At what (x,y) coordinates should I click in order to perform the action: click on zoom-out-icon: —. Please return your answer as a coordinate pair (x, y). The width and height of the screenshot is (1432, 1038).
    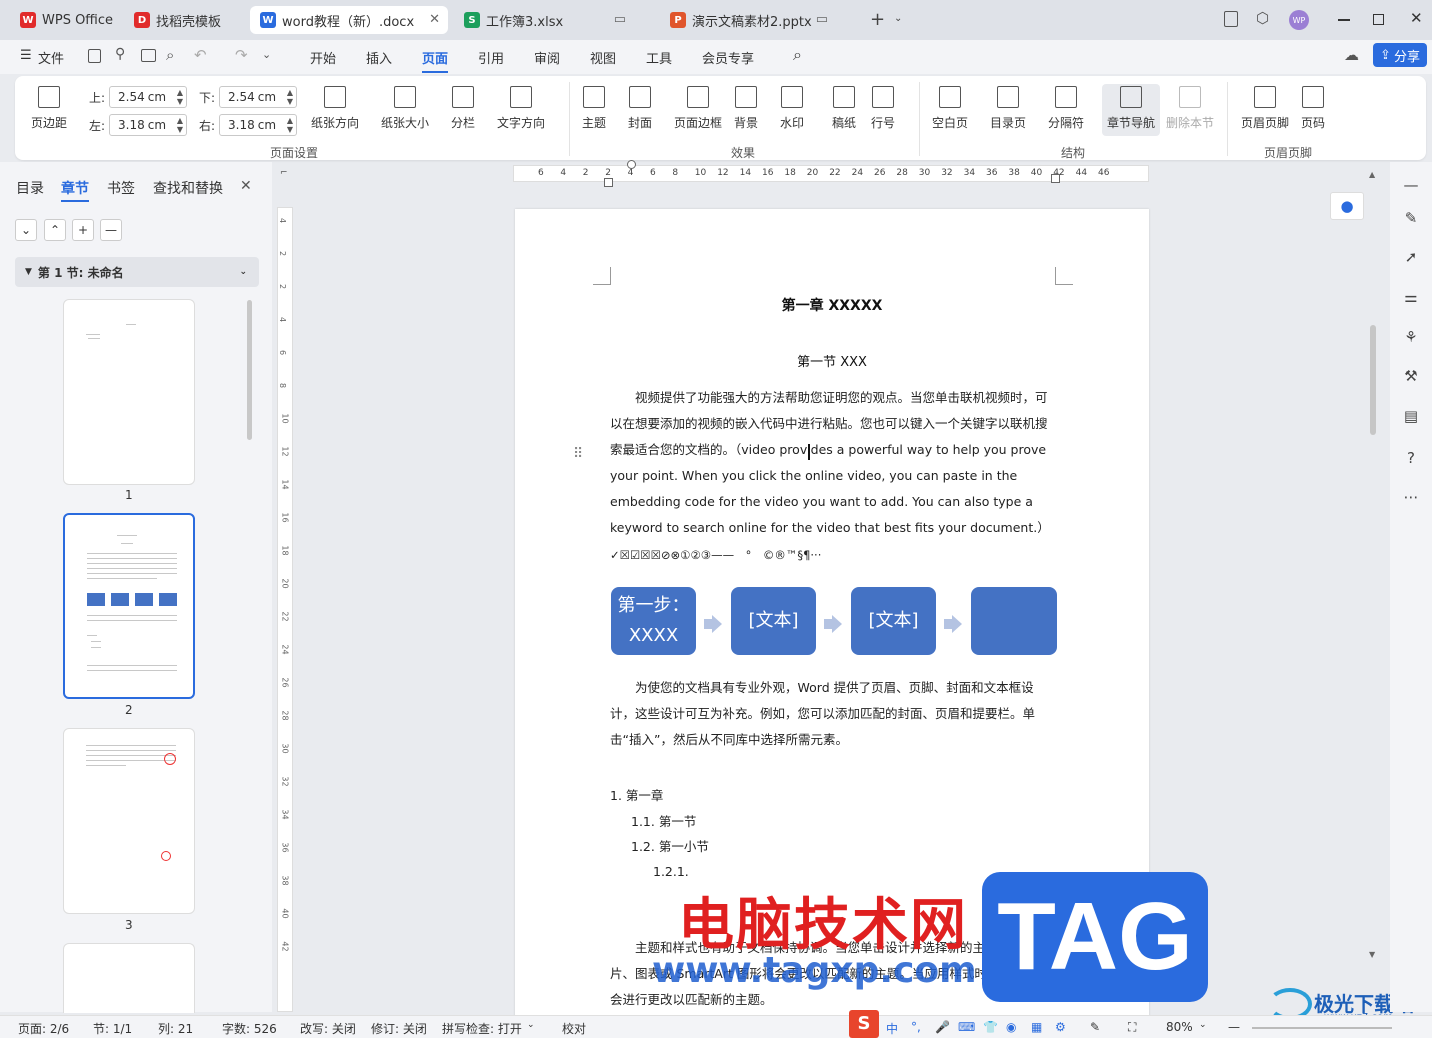
    Looking at the image, I should click on (1234, 1027).